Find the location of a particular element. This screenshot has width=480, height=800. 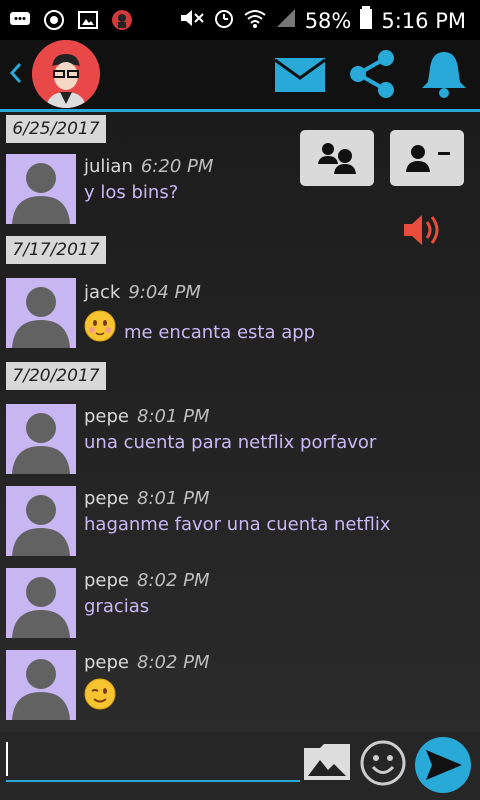

message-text: haganme favor una cuenta netflix is located at coordinates (237, 524).